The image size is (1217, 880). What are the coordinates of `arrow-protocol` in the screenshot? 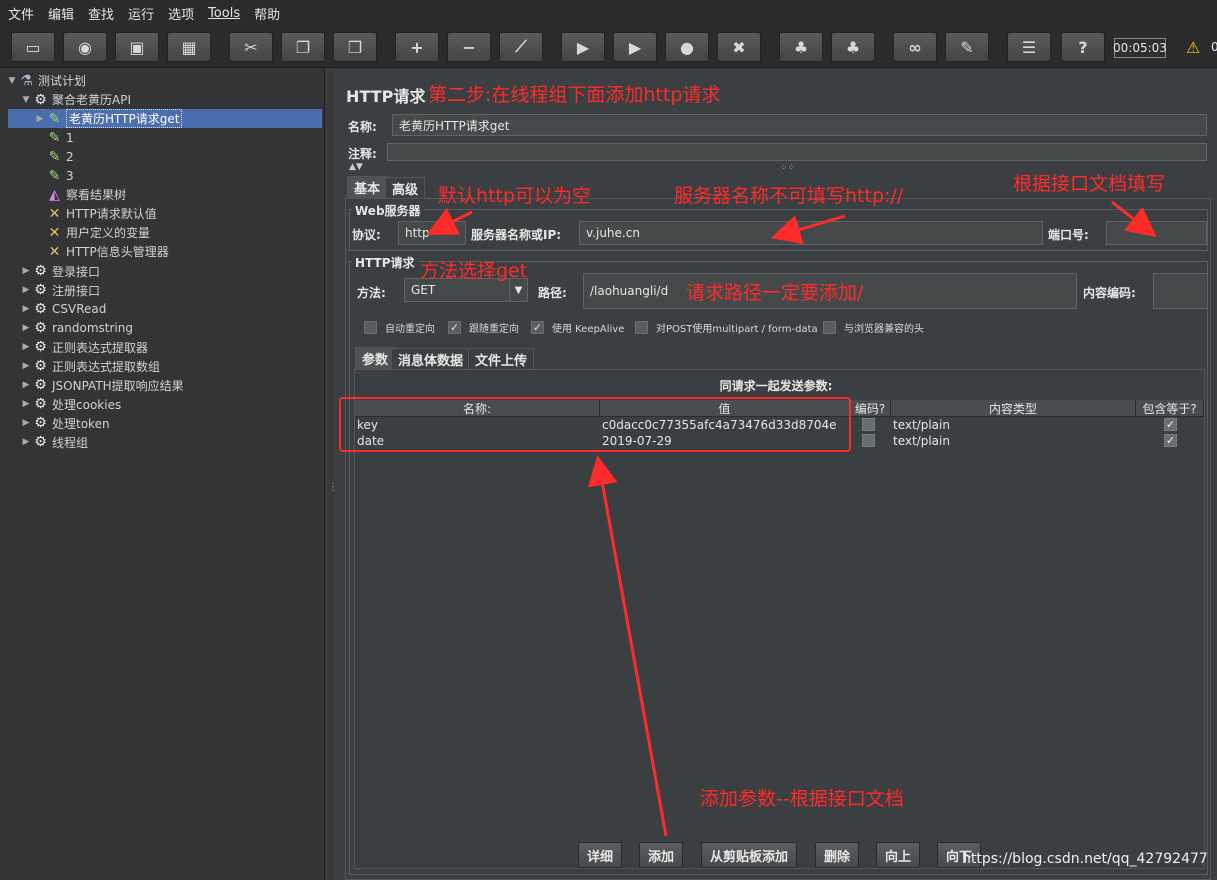 It's located at (449, 221).